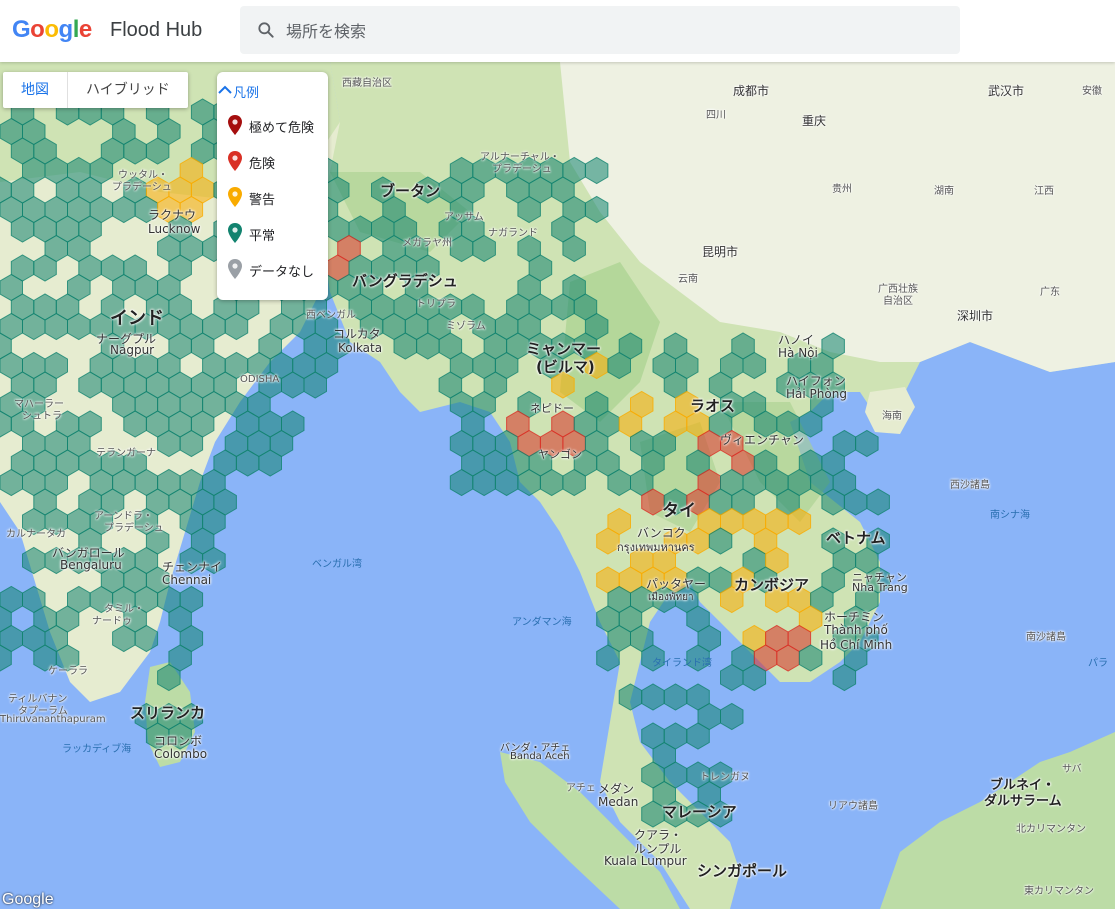 The width and height of the screenshot is (1115, 909). I want to click on label-singapore: シンガポール, so click(742, 871).